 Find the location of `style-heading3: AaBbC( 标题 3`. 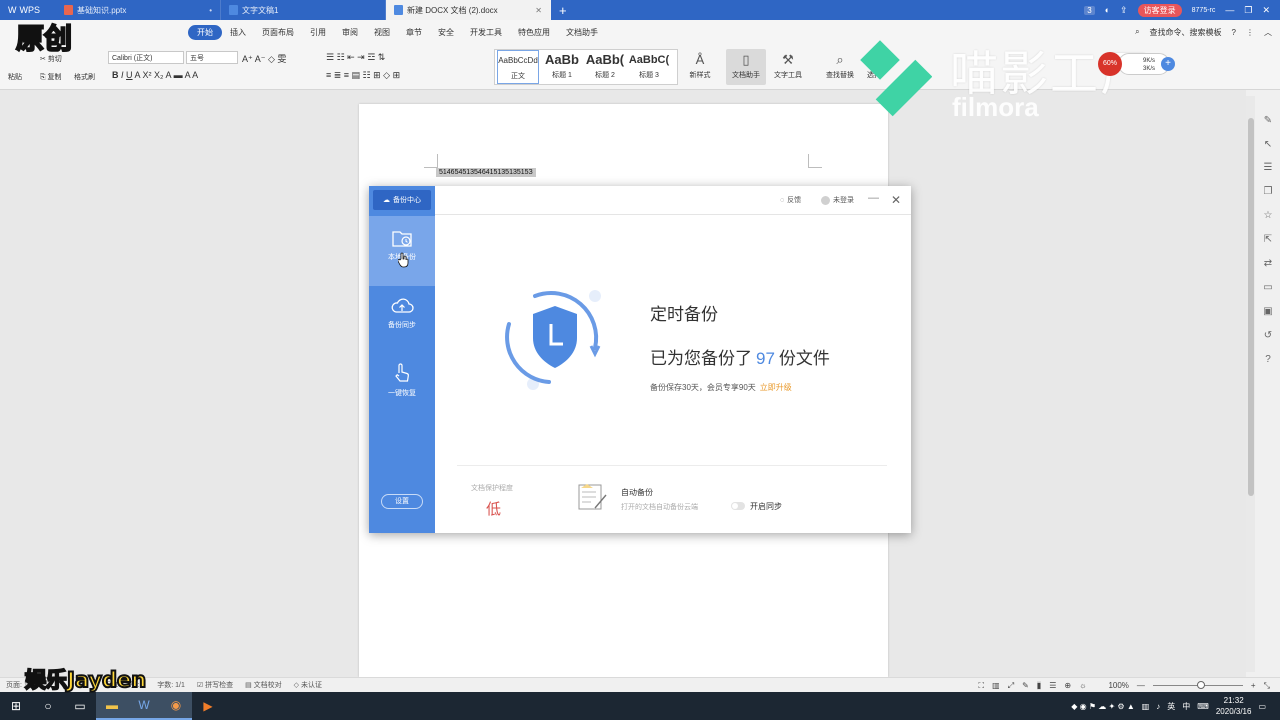

style-heading3: AaBbC( 标题 3 is located at coordinates (649, 67).